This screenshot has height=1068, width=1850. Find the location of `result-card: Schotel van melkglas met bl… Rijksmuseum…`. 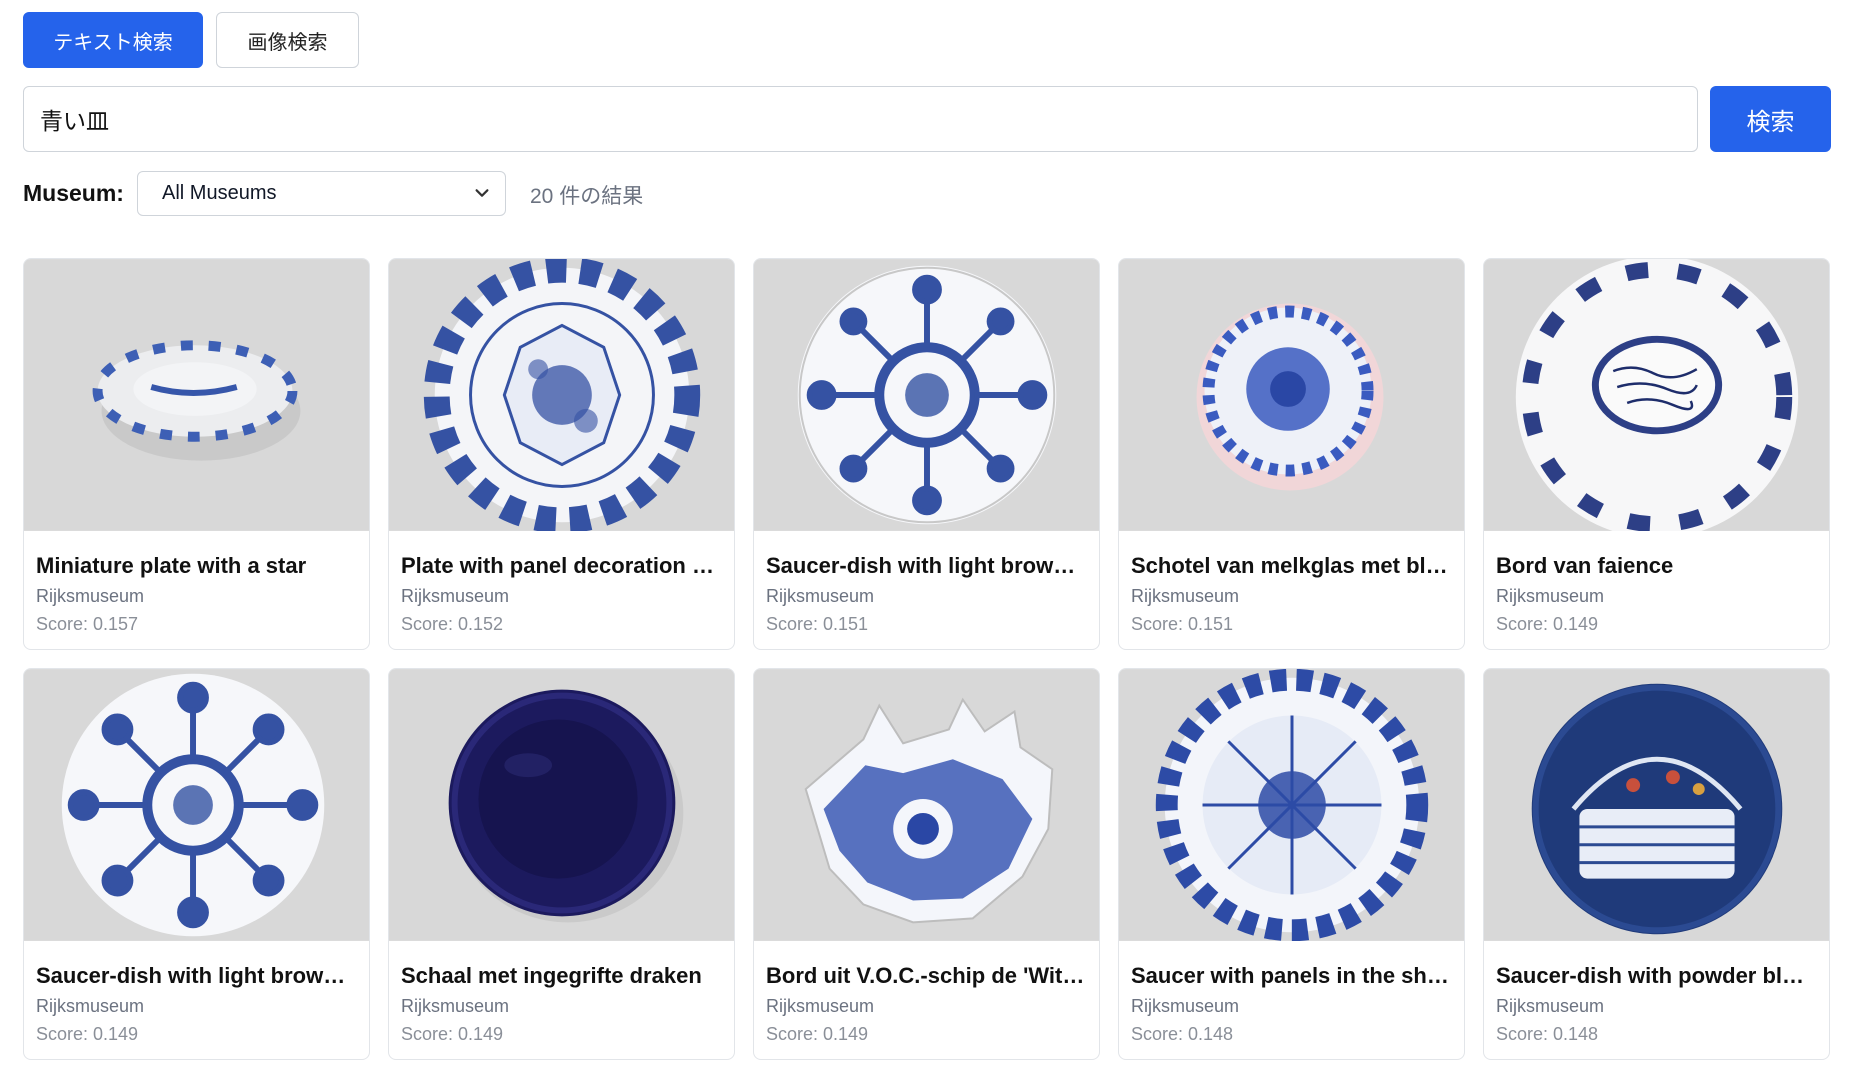

result-card: Schotel van melkglas met bl… Rijksmuseum… is located at coordinates (1291, 454).